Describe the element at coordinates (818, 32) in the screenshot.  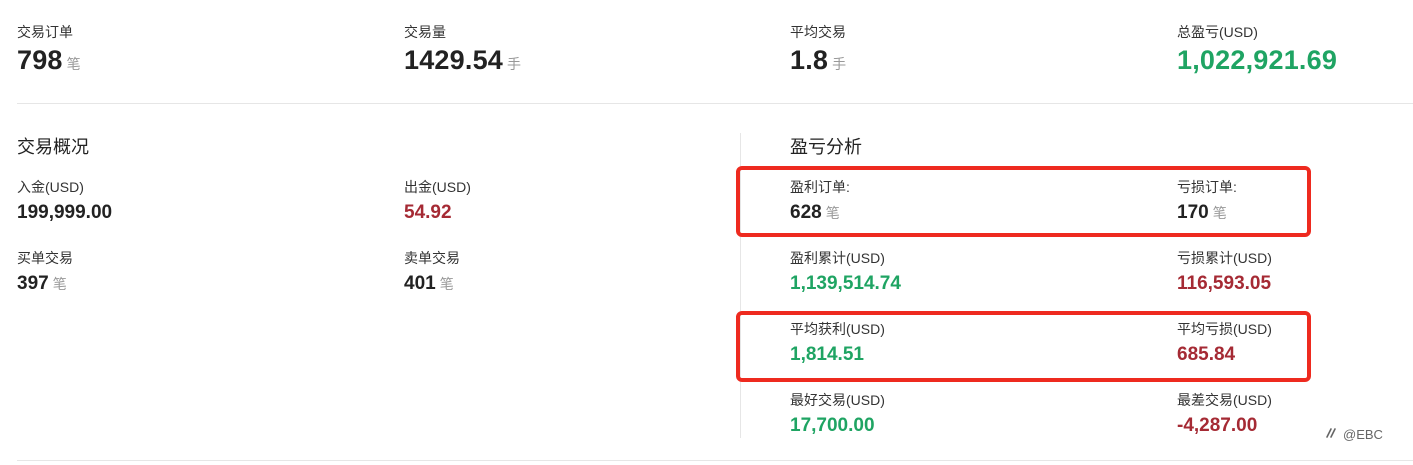
I see `avg-trade-label: 平均交易` at that location.